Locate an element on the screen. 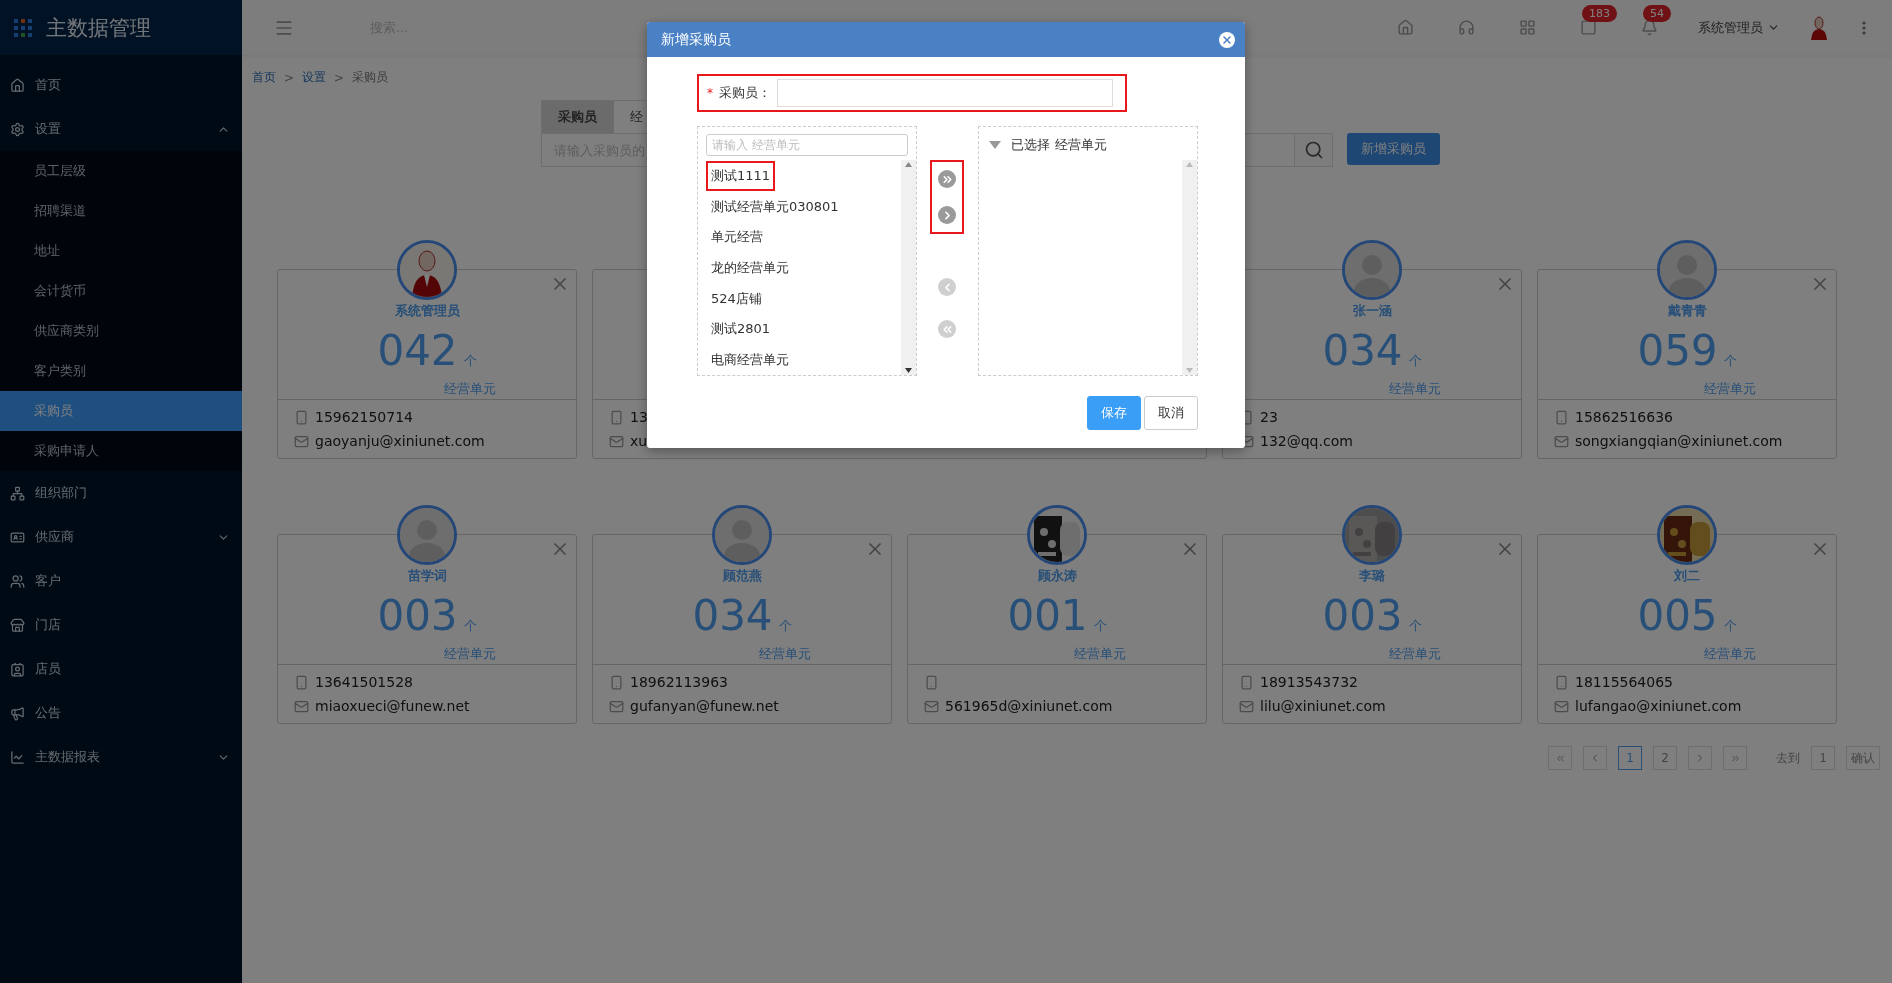  user-menu: 系统管理员 is located at coordinates (1739, 27).